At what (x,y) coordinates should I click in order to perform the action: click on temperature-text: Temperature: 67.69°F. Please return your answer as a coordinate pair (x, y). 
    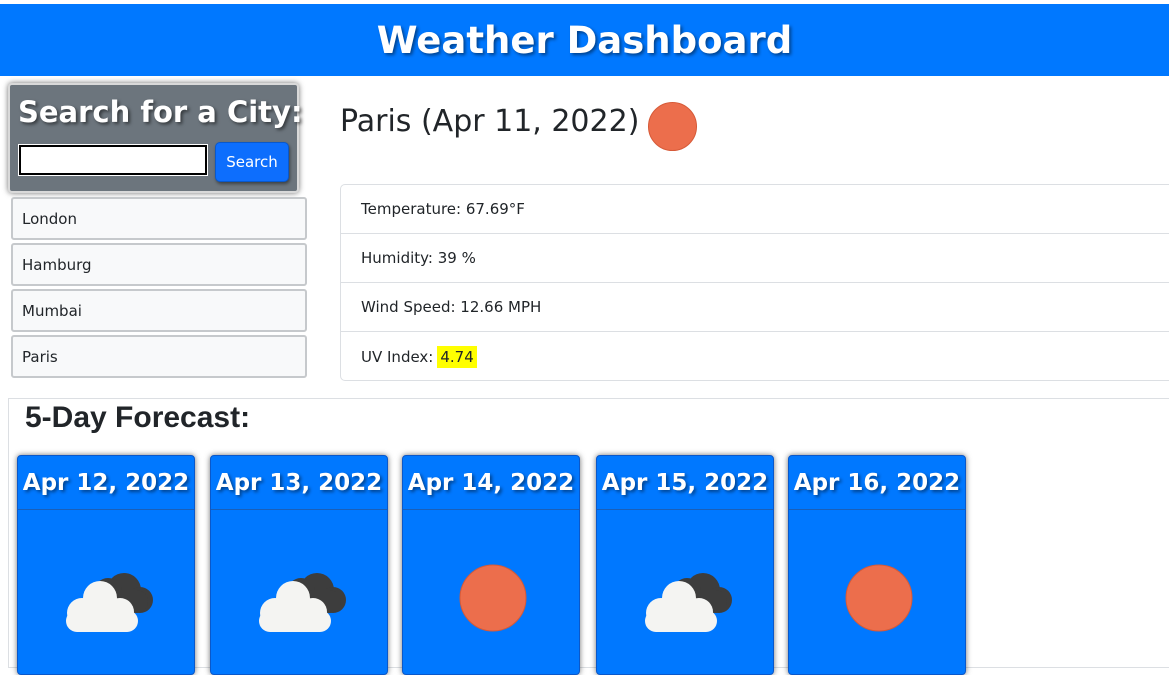
    Looking at the image, I should click on (443, 209).